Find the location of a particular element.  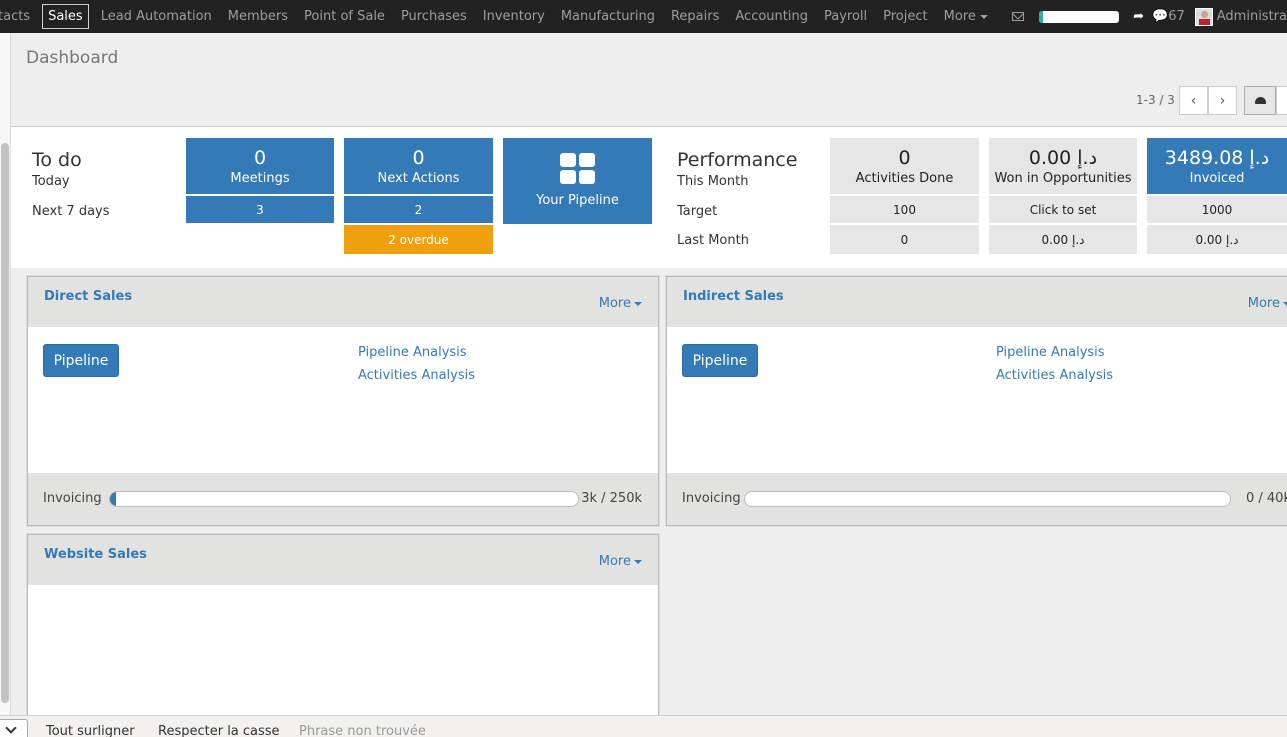

meetings-next7-tile: 3 is located at coordinates (260, 209).